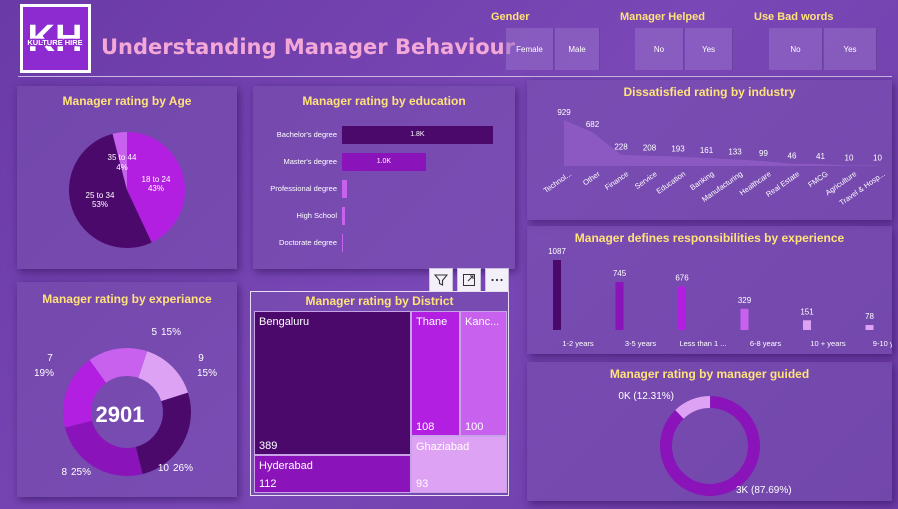 The height and width of the screenshot is (509, 898). I want to click on experience-bar-value: 78, so click(869, 316).